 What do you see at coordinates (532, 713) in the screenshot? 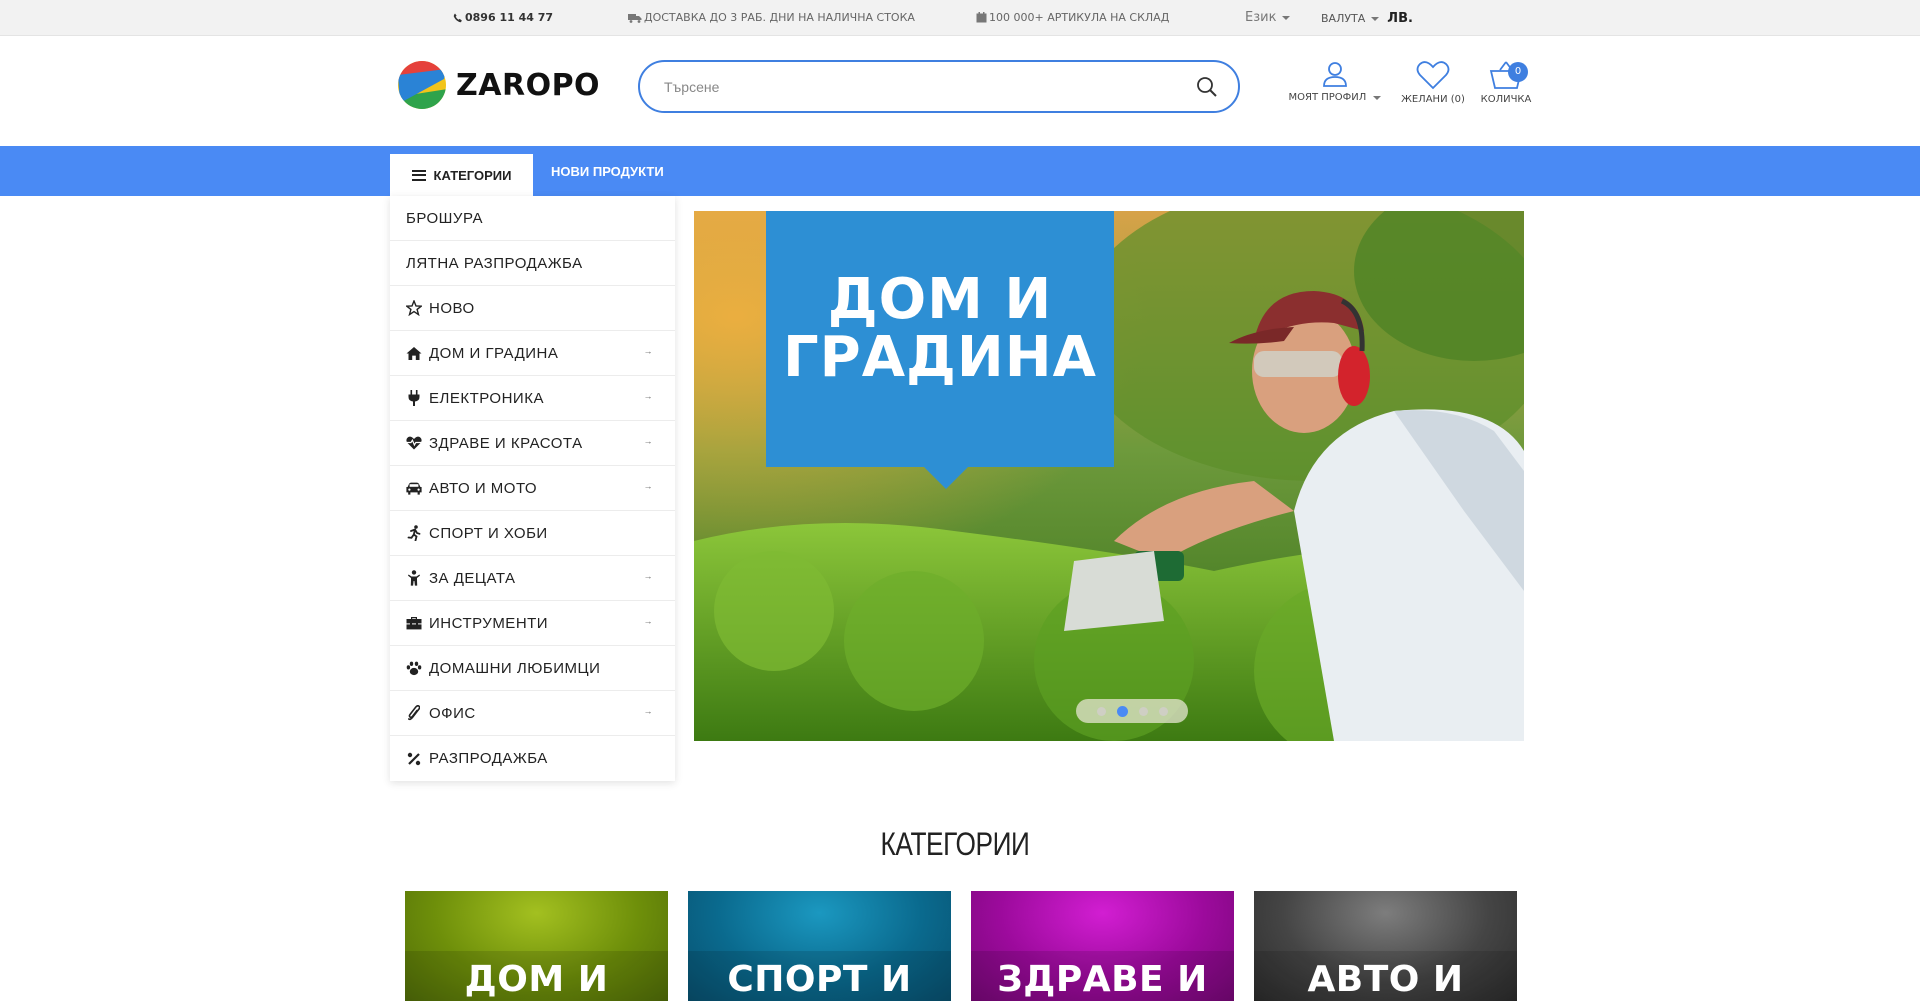
I see `sidebar-item-office: ОФИС →` at bounding box center [532, 713].